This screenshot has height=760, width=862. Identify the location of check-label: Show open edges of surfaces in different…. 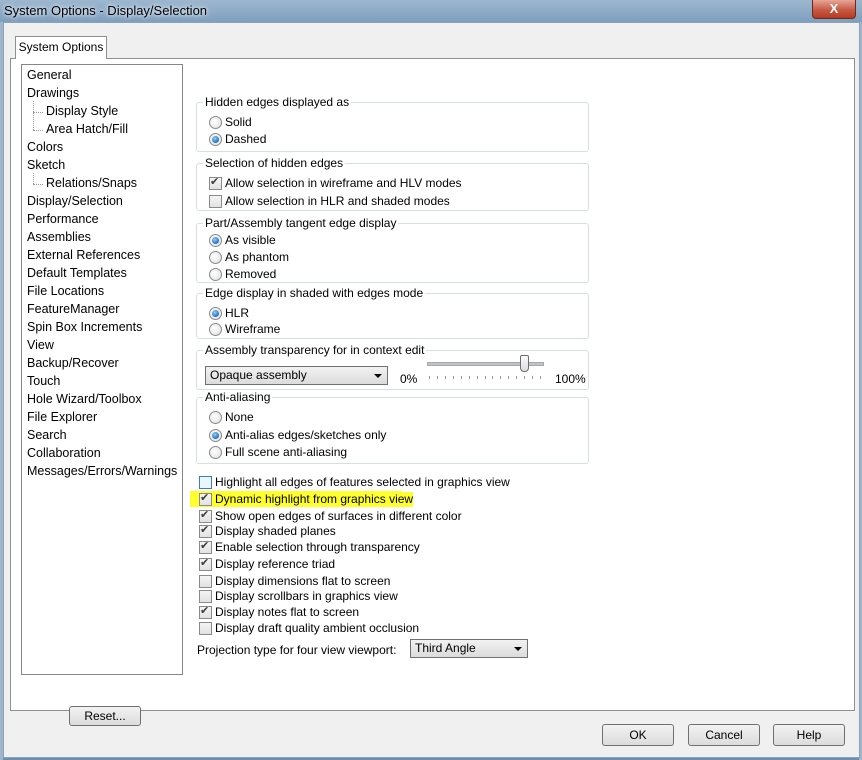
(338, 516).